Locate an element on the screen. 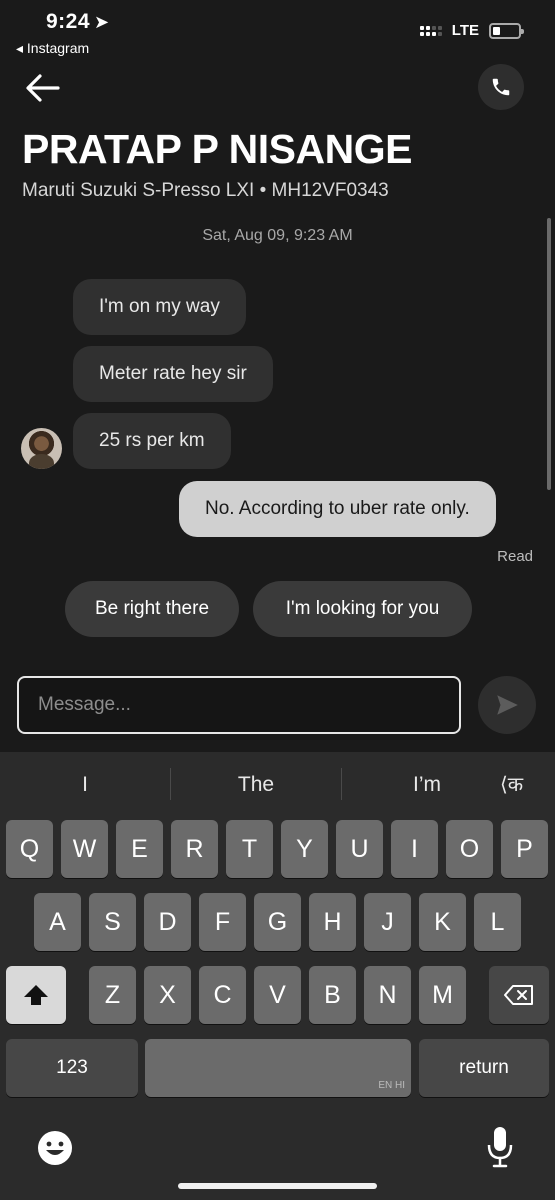 This screenshot has height=1200, width=555. backspace-key is located at coordinates (519, 995).